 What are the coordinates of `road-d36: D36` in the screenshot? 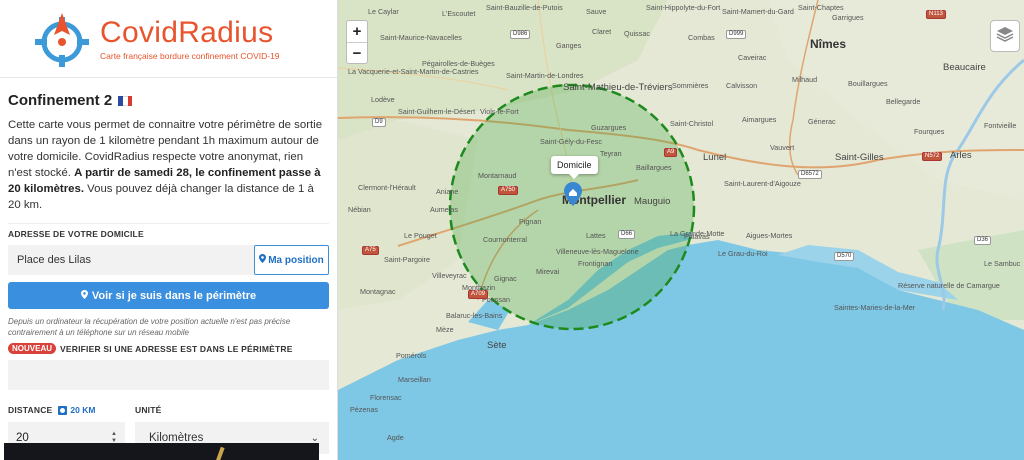 It's located at (983, 240).